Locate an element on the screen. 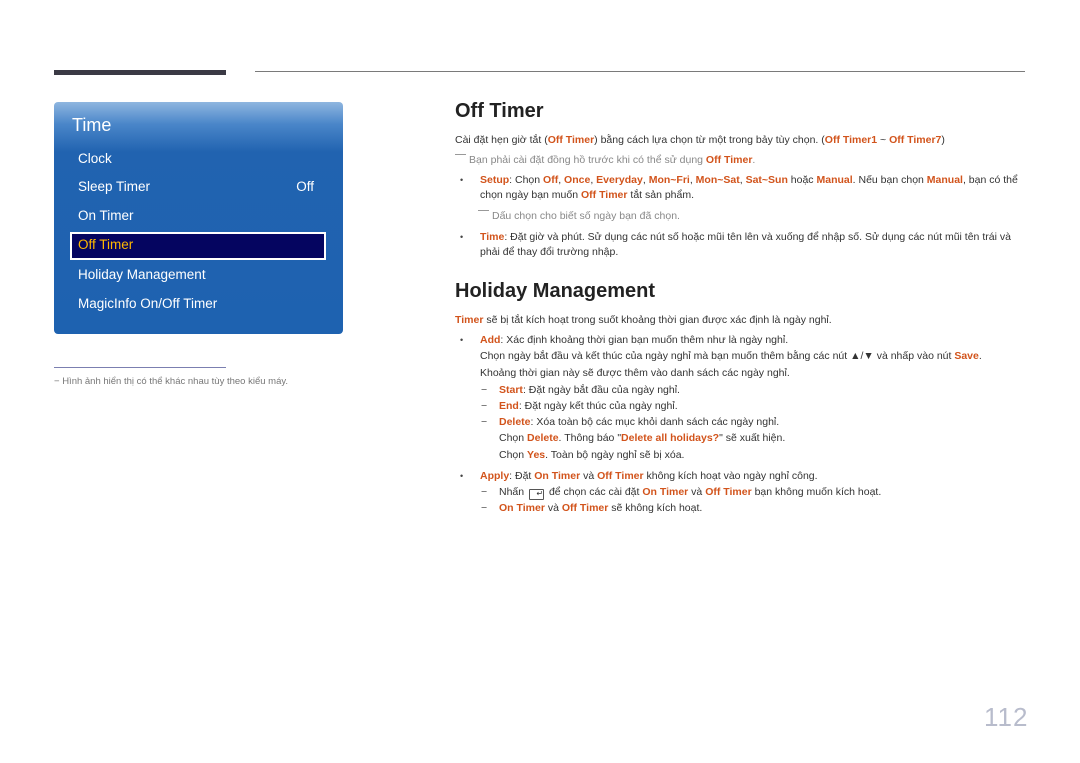  end-item: − End: Đặt ngày kết thúc của ngày nghỉ. is located at coordinates (579, 406).